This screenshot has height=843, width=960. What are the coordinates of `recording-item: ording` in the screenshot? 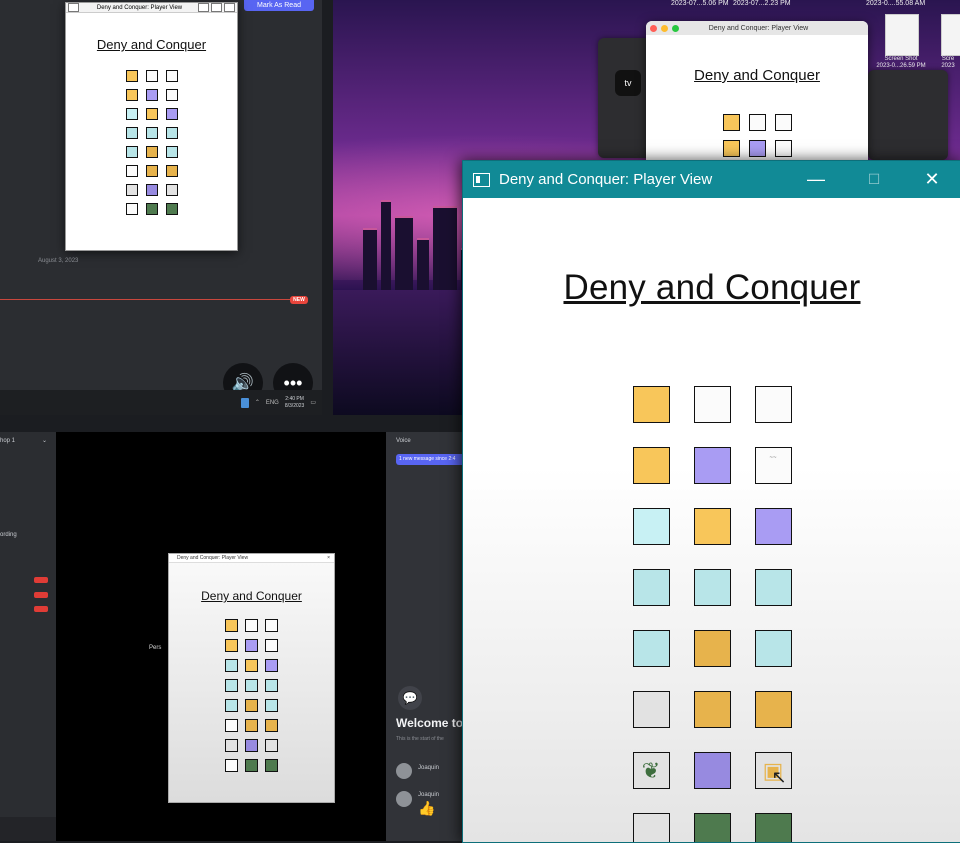 It's located at (8, 535).